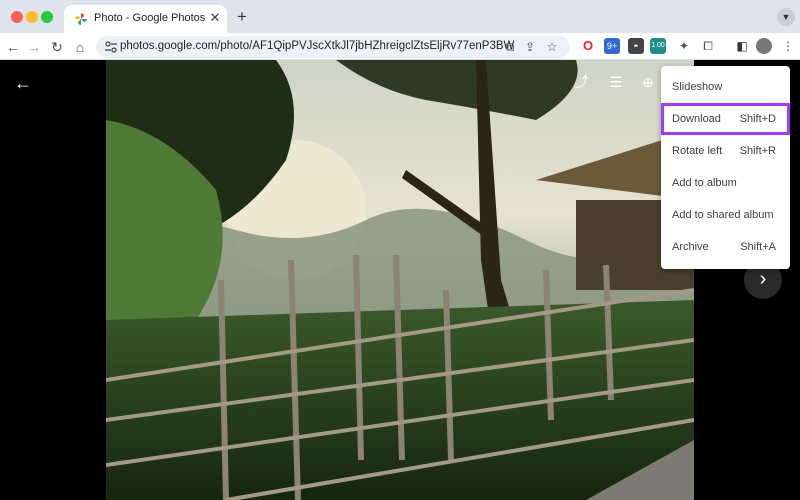 This screenshot has width=800, height=500. I want to click on opera-extension-icon: O, so click(588, 46).